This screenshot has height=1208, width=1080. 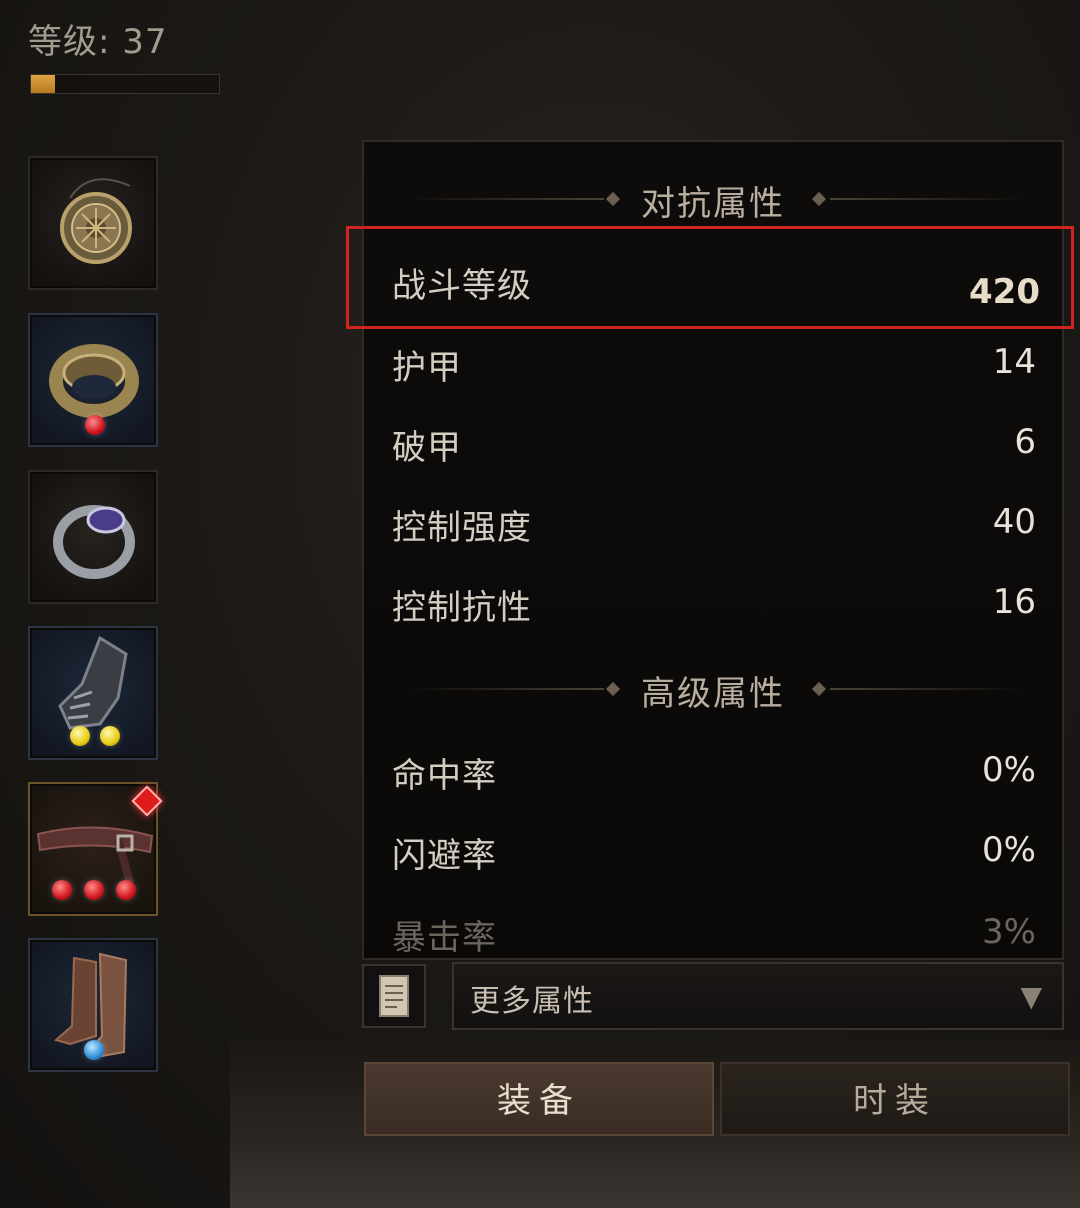 What do you see at coordinates (713, 442) in the screenshot?
I see `stat-row-armor-pierce: 破甲 6` at bounding box center [713, 442].